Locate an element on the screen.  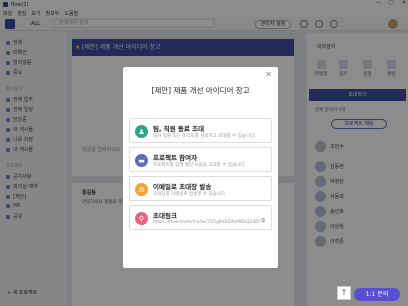
chat-support-button: 1:1 문의 is located at coordinates (377, 294).